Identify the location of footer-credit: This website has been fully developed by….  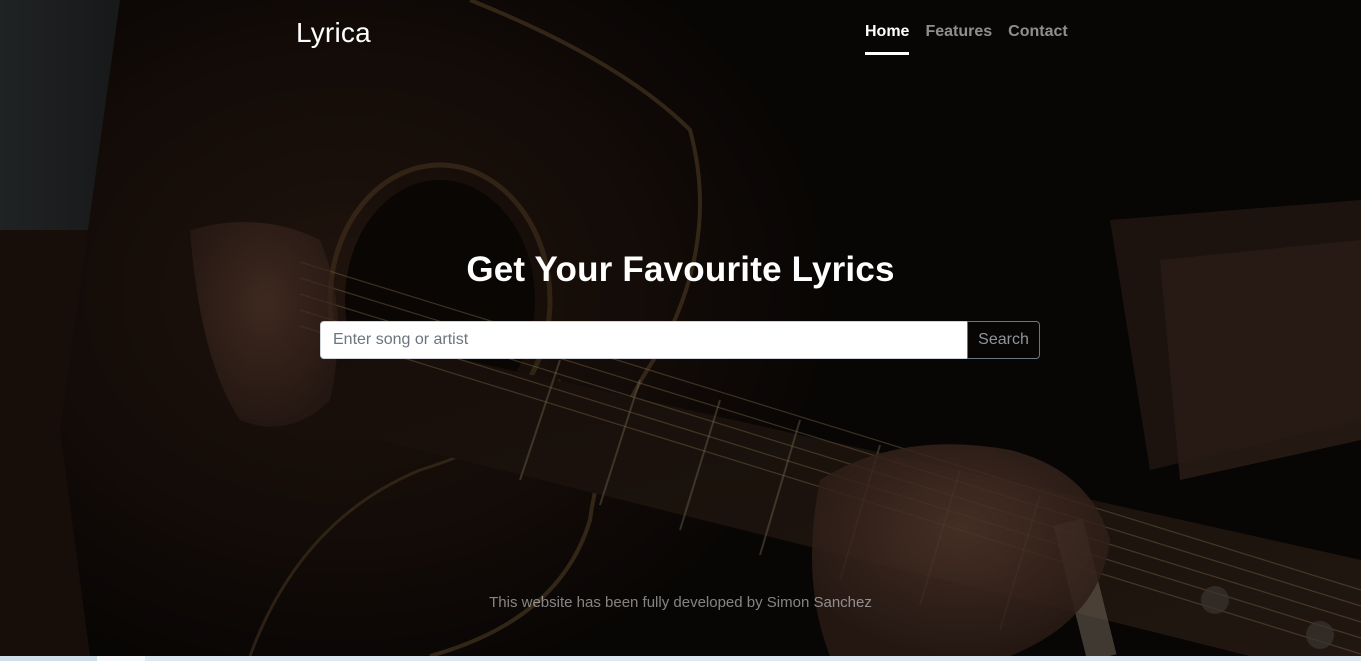
(680, 602).